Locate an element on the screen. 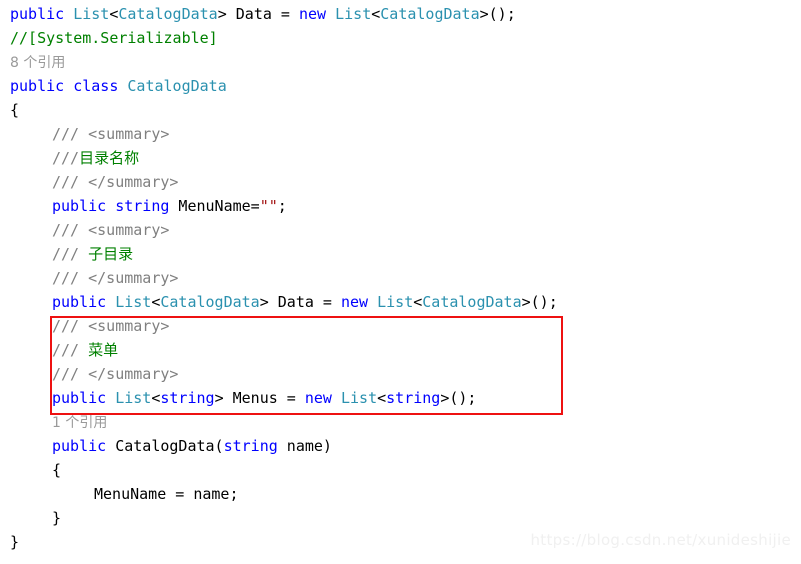 Image resolution: width=801 pixels, height=564 pixels. code-line: /// 子目录 is located at coordinates (400, 254).